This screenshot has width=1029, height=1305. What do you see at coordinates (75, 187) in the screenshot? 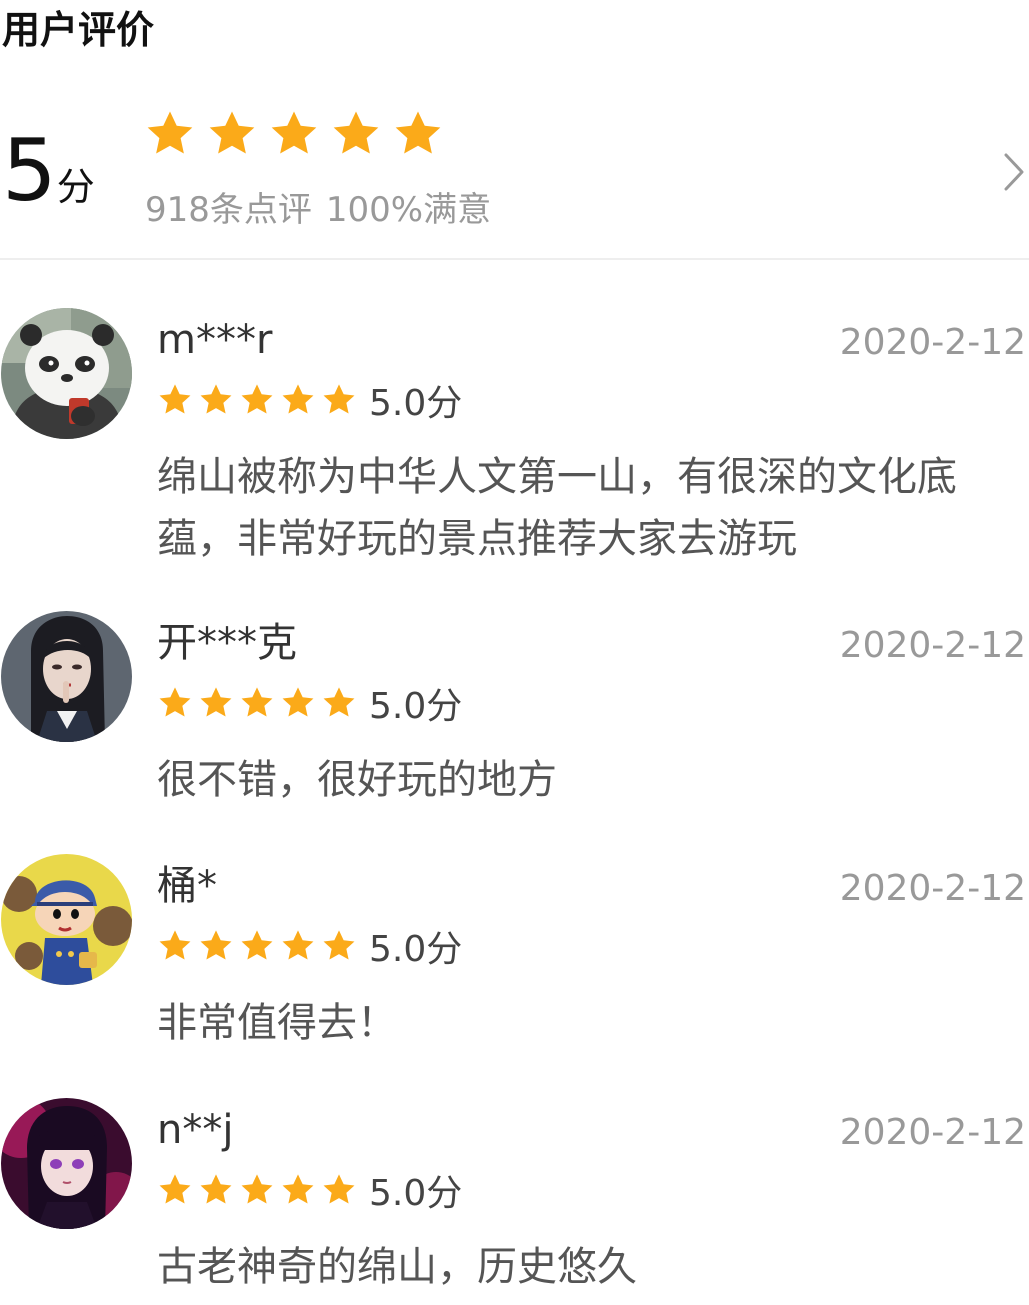
I see `score-unit: 分` at bounding box center [75, 187].